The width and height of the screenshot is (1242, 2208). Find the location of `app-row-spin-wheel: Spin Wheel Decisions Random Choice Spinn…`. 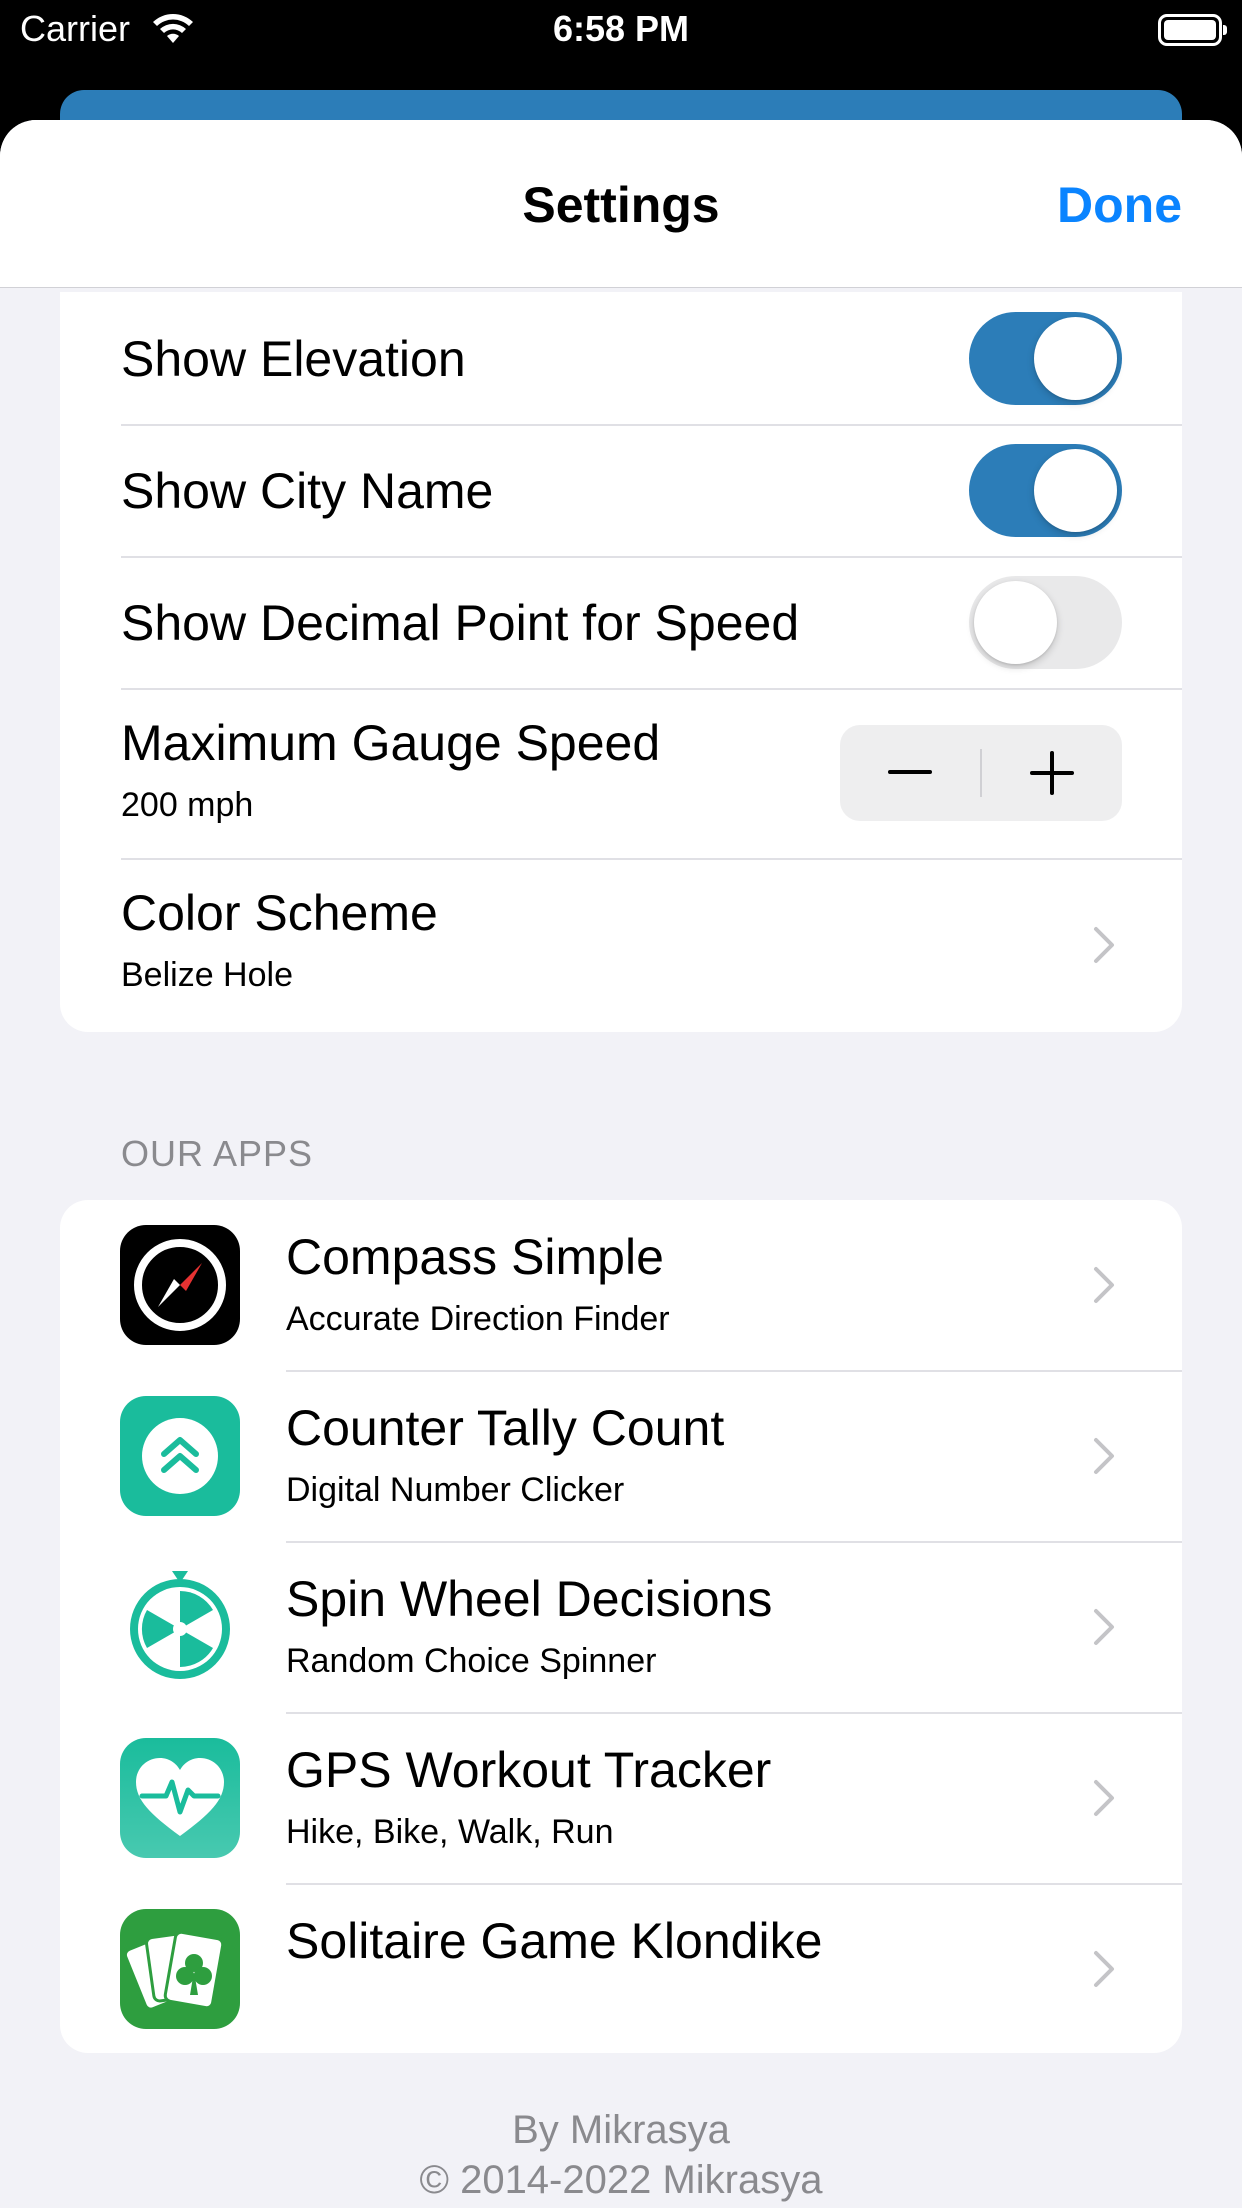

app-row-spin-wheel: Spin Wheel Decisions Random Choice Spinn… is located at coordinates (621, 1627).